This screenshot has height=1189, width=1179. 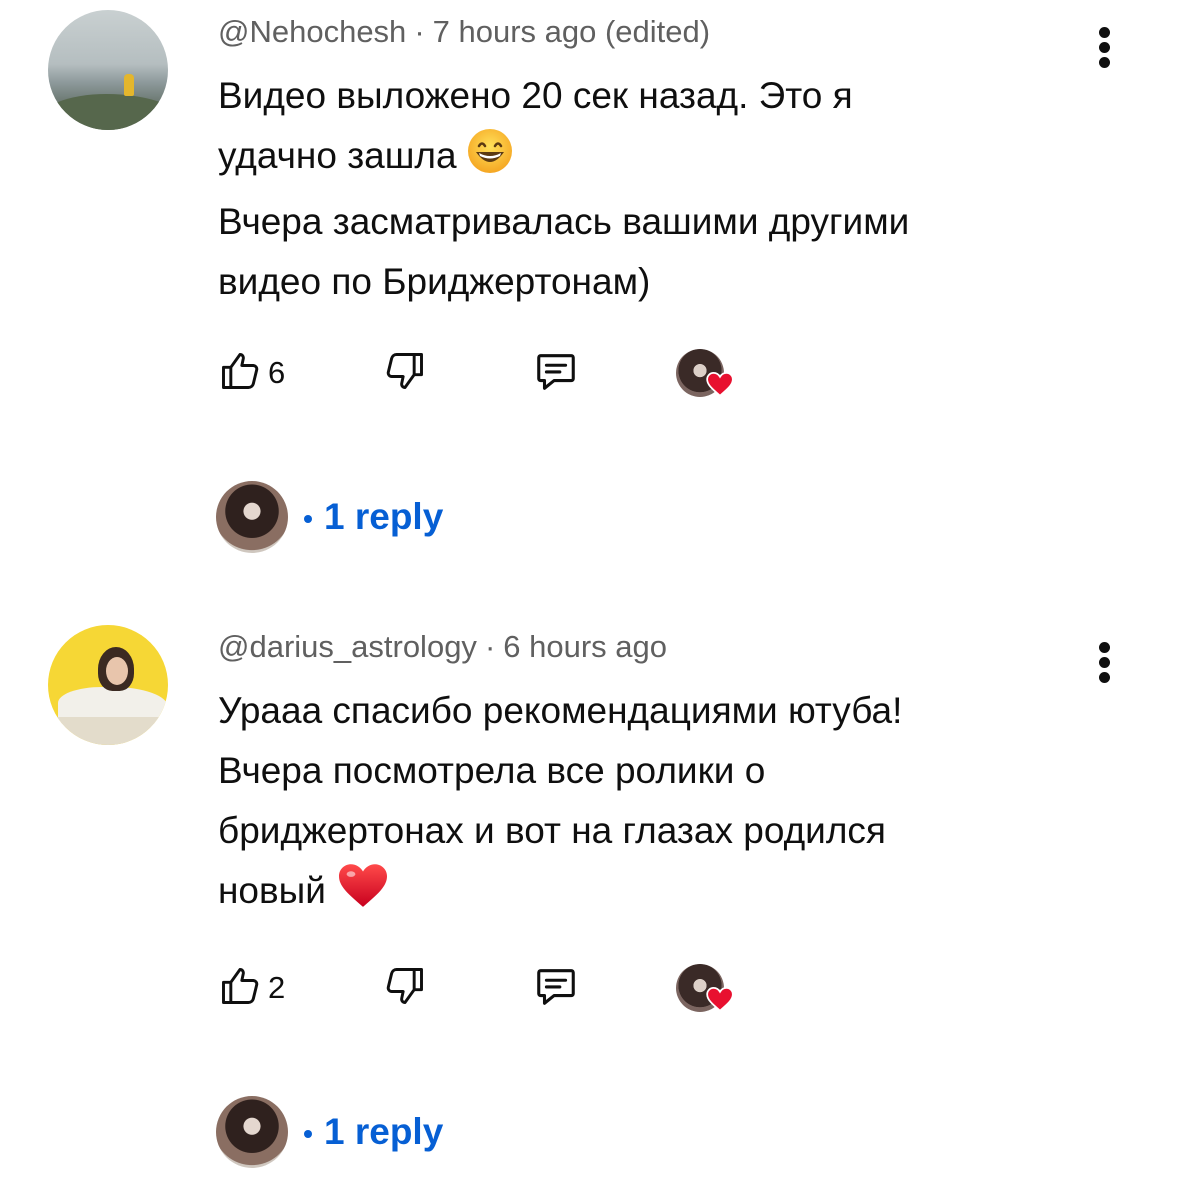 What do you see at coordinates (518, 990) in the screenshot?
I see `comment-actions: 2` at bounding box center [518, 990].